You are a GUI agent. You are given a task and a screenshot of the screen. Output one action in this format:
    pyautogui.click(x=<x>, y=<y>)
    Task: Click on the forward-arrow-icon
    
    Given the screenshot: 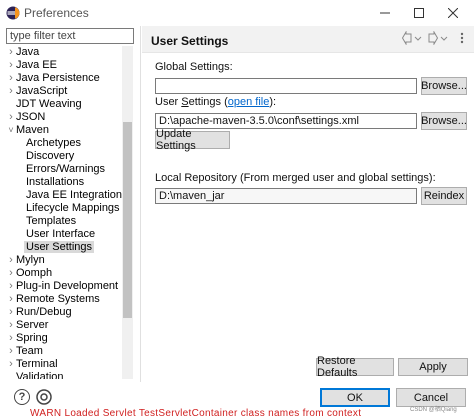 What is the action you would take?
    pyautogui.click(x=433, y=38)
    